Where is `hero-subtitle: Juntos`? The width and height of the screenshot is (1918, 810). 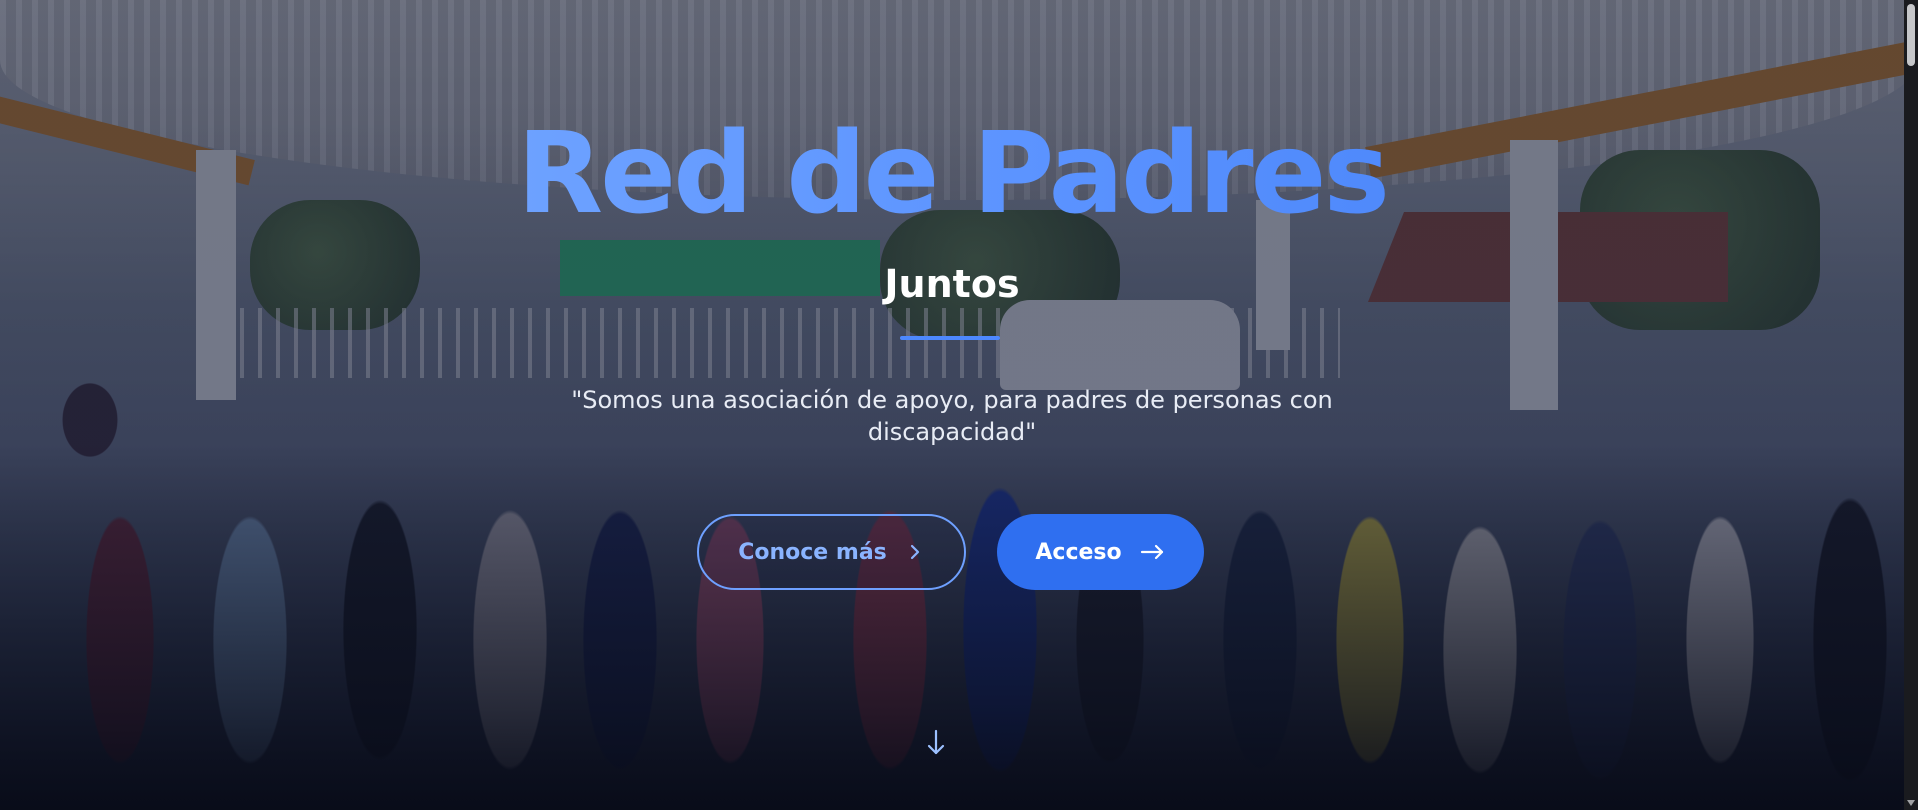
hero-subtitle: Juntos is located at coordinates (952, 284).